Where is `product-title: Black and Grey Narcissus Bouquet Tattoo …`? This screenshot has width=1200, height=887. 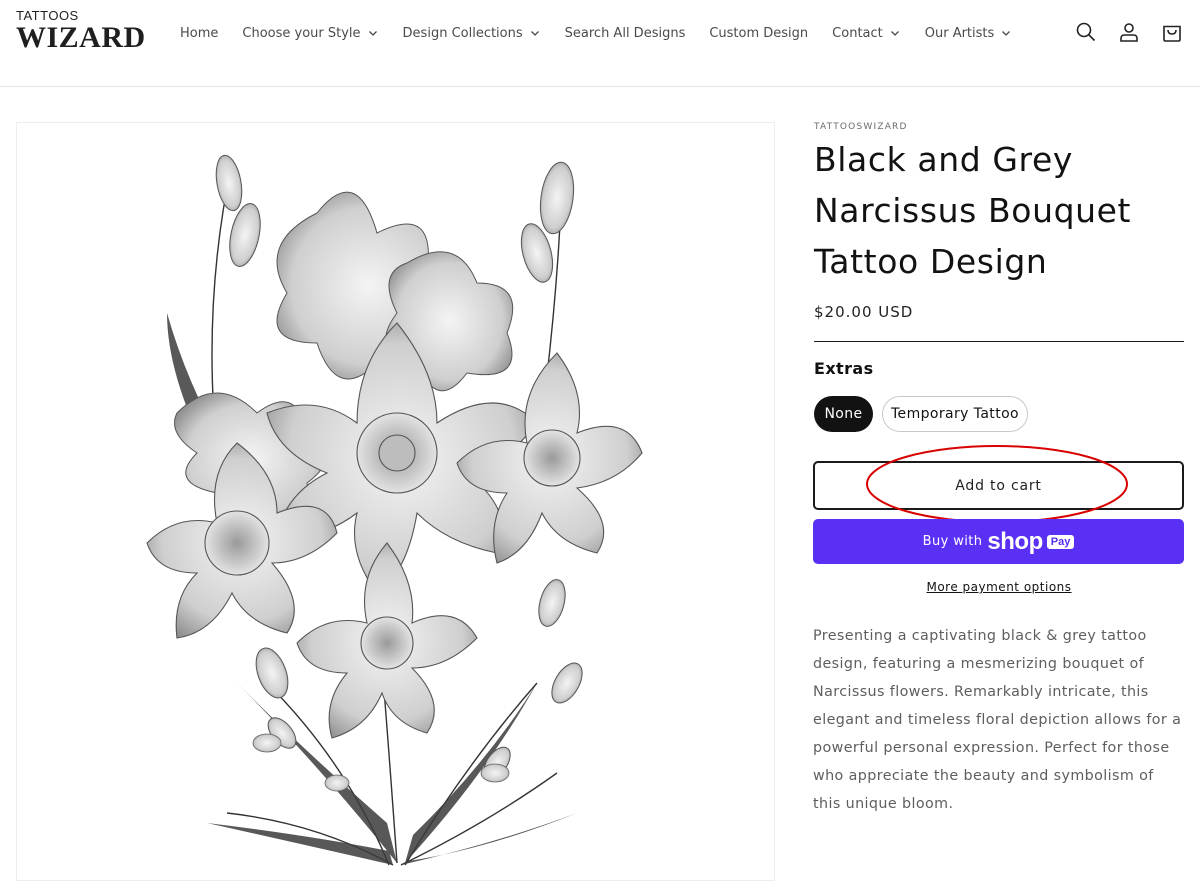
product-title: Black and Grey Narcissus Bouquet Tattoo … is located at coordinates (973, 210).